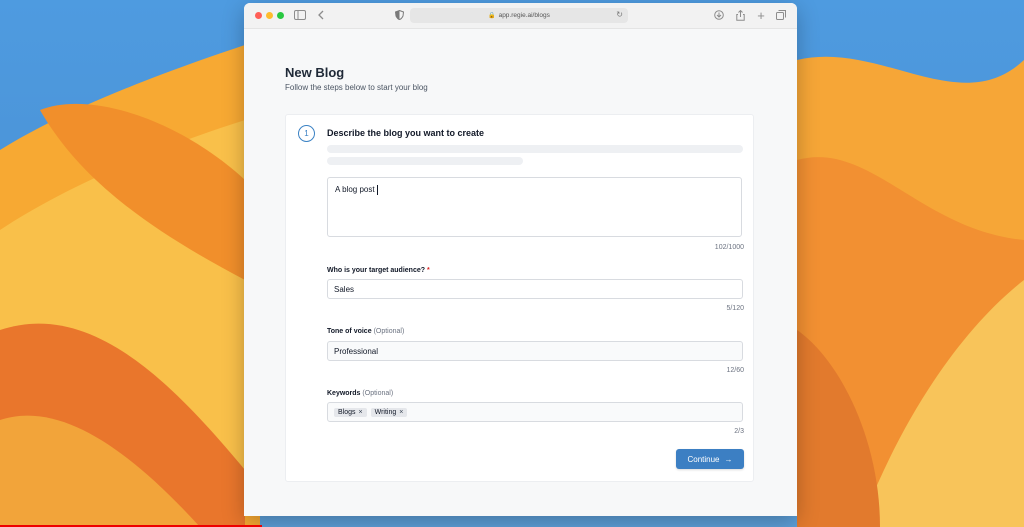  What do you see at coordinates (492, 16) in the screenshot?
I see `lock-icon: 🔒` at bounding box center [492, 16].